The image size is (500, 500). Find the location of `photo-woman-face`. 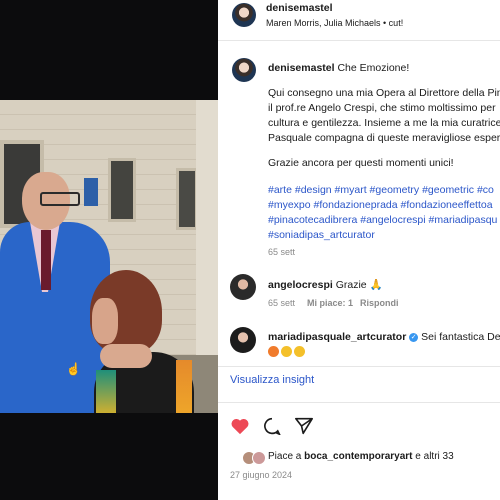

photo-woman-face is located at coordinates (105, 321).